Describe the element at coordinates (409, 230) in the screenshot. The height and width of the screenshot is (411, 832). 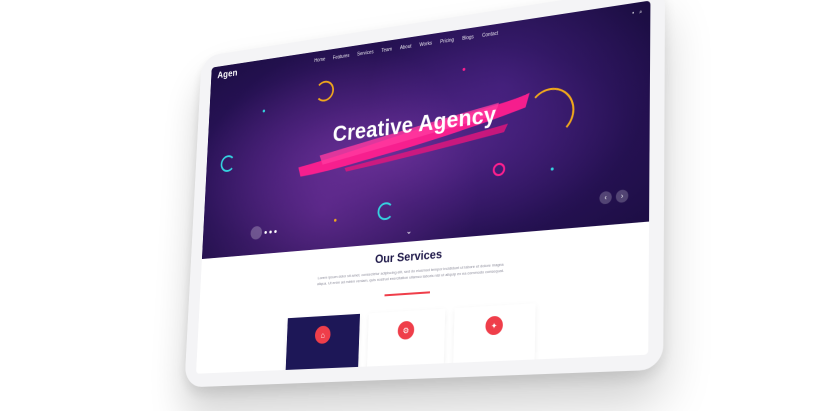
I see `scroll-down-icon: ⌄` at that location.